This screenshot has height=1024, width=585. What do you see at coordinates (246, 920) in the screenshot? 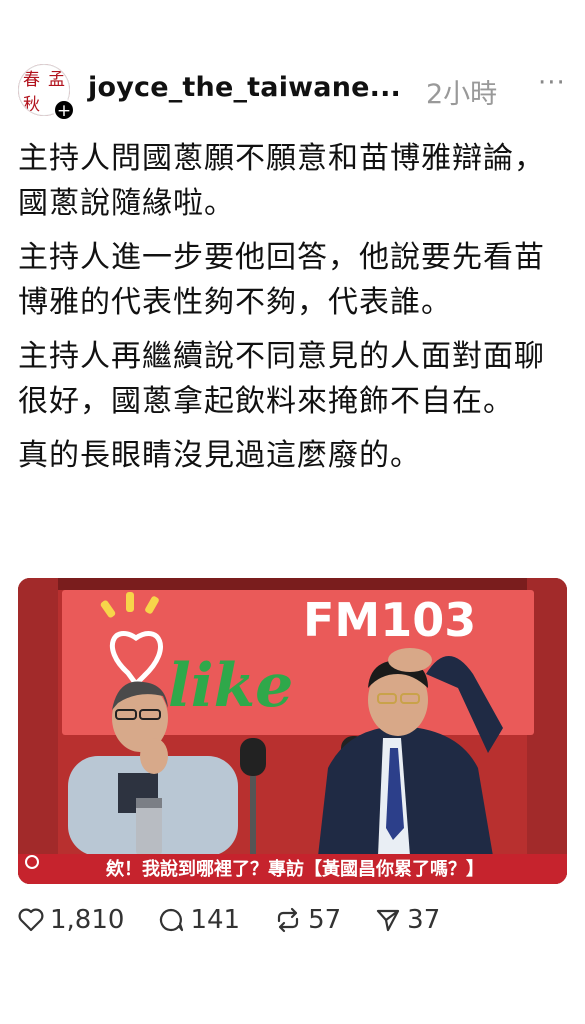
I see `action-bar: 1,810 141 57 37` at bounding box center [246, 920].